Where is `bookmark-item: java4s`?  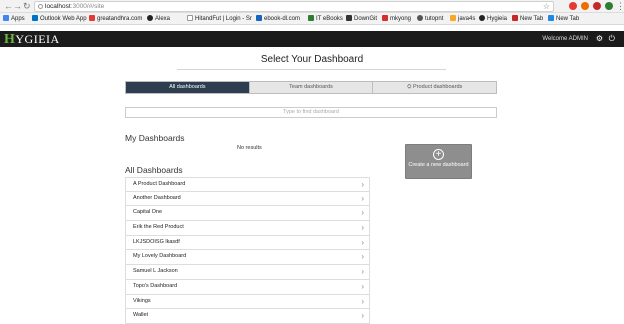 bookmark-item: java4s is located at coordinates (462, 19).